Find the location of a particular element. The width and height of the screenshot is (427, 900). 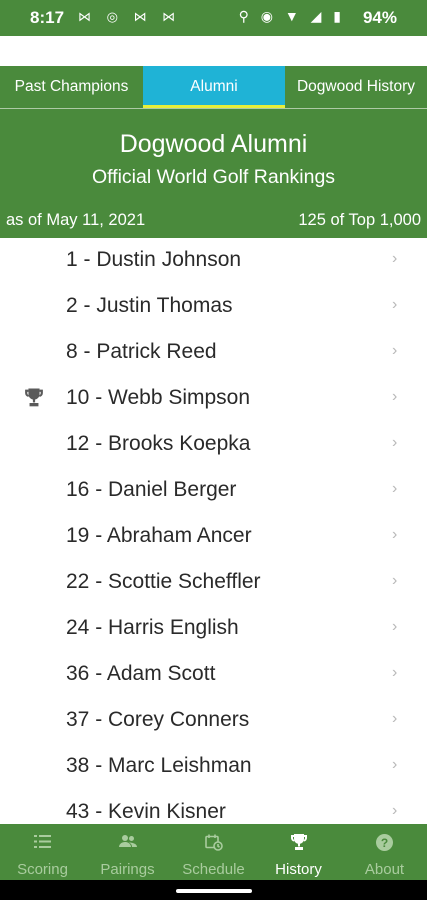

tab-dogwood-history: Dogwood History is located at coordinates (356, 87).